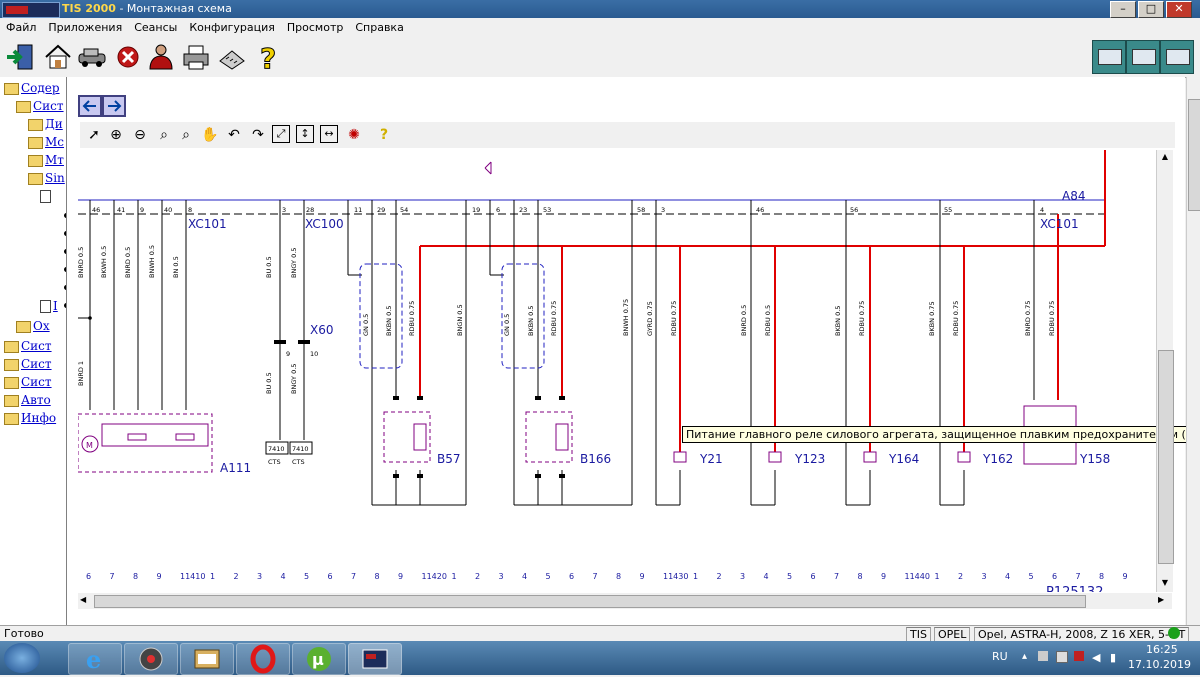  What do you see at coordinates (903, 459) in the screenshot?
I see `component-label: Y164` at bounding box center [903, 459].